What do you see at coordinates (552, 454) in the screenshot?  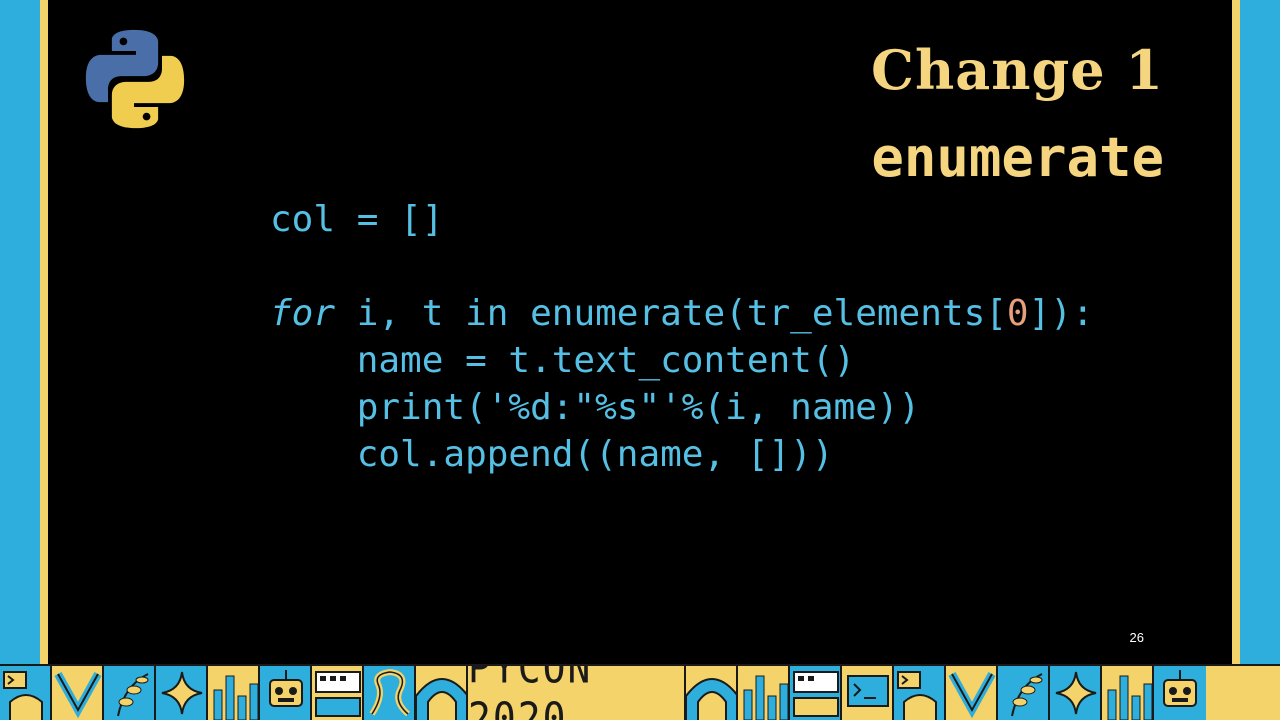 I see `code-line: col.append((name, []))` at bounding box center [552, 454].